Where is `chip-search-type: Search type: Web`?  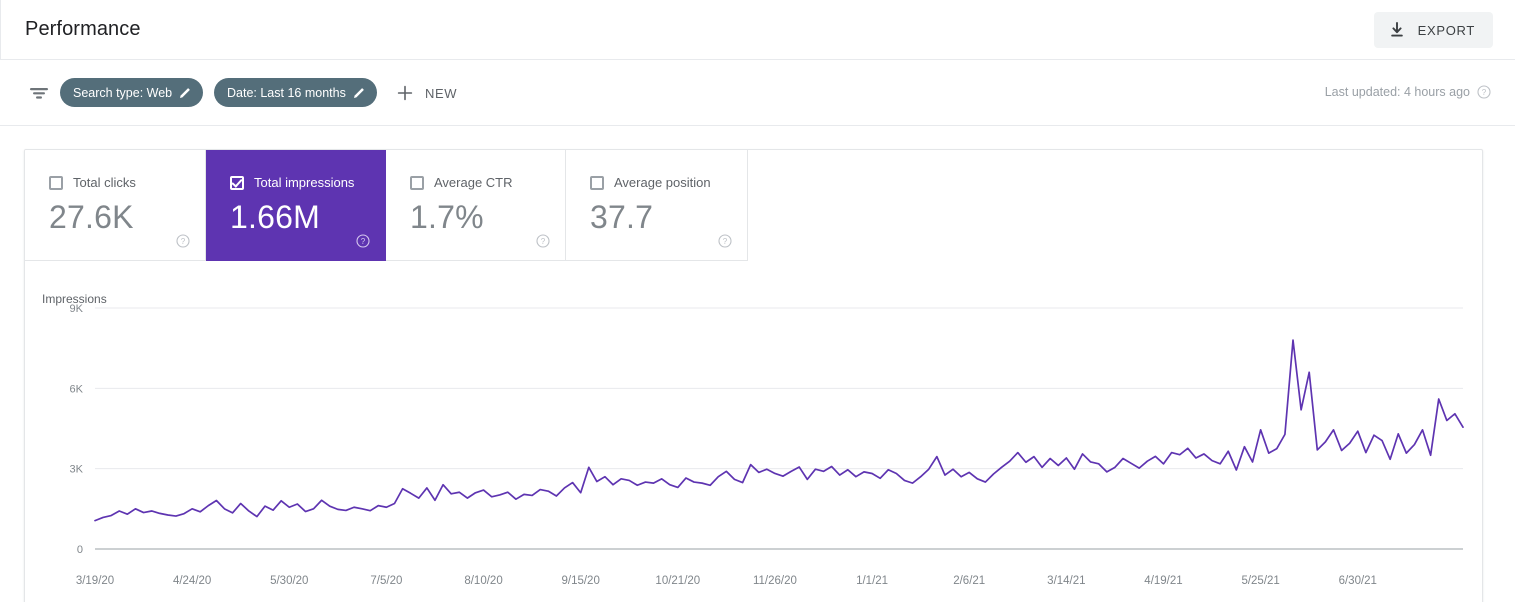 chip-search-type: Search type: Web is located at coordinates (132, 92).